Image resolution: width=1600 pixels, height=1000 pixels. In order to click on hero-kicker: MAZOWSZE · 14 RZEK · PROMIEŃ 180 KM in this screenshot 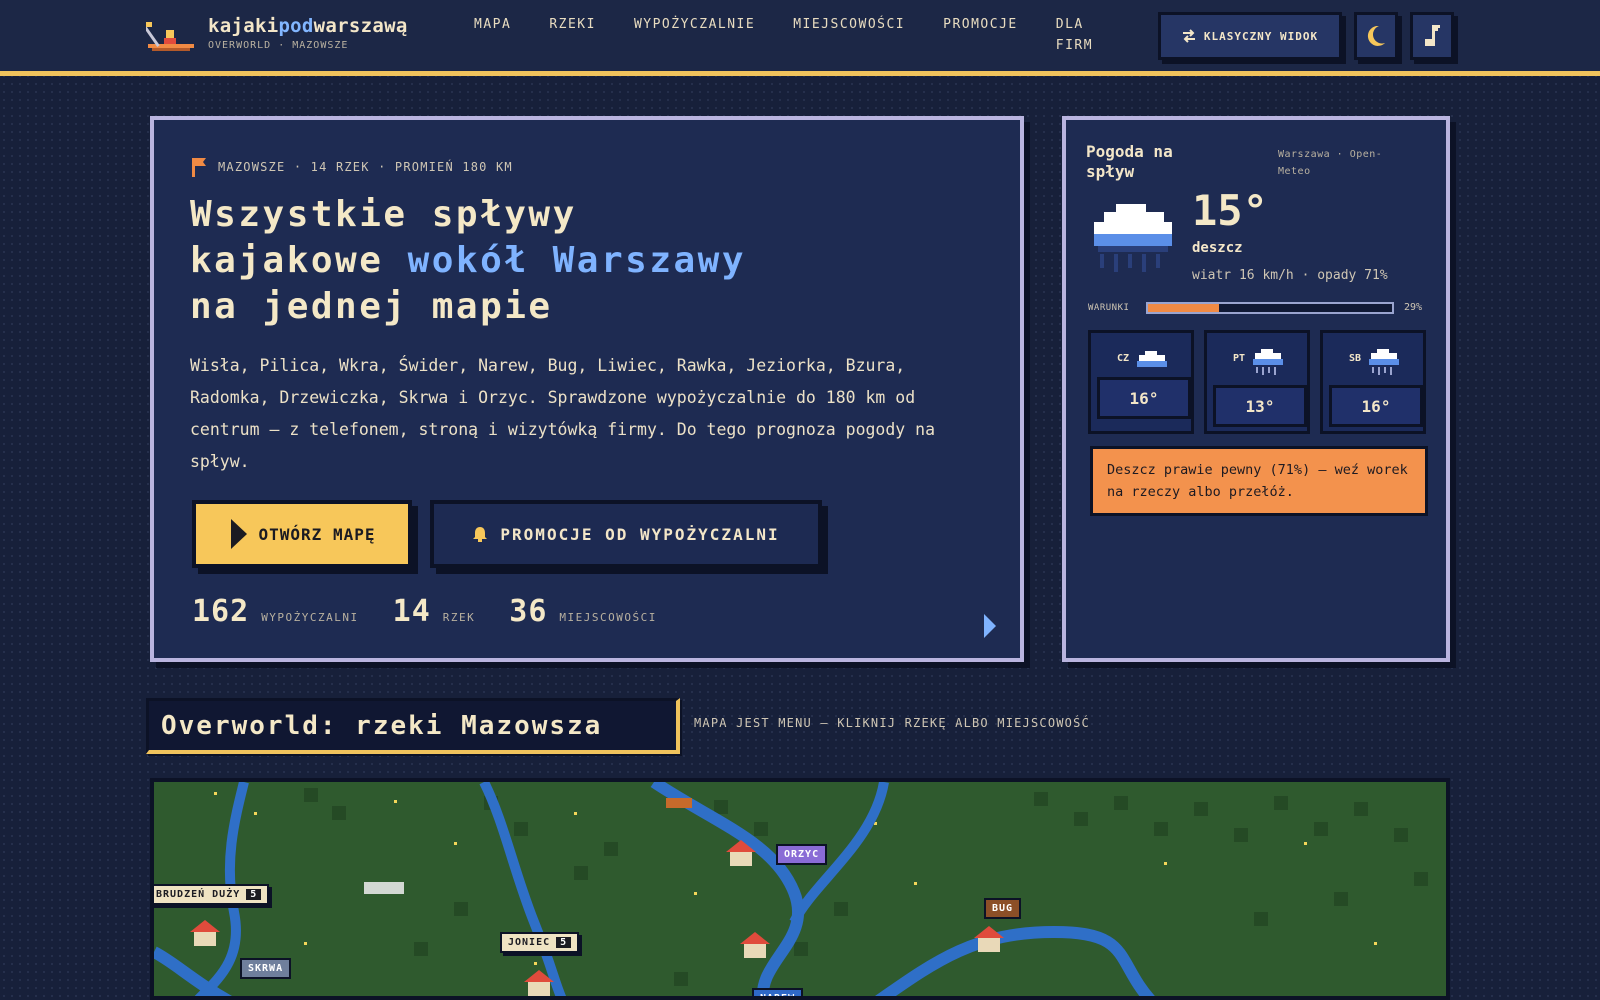, I will do `click(351, 167)`.